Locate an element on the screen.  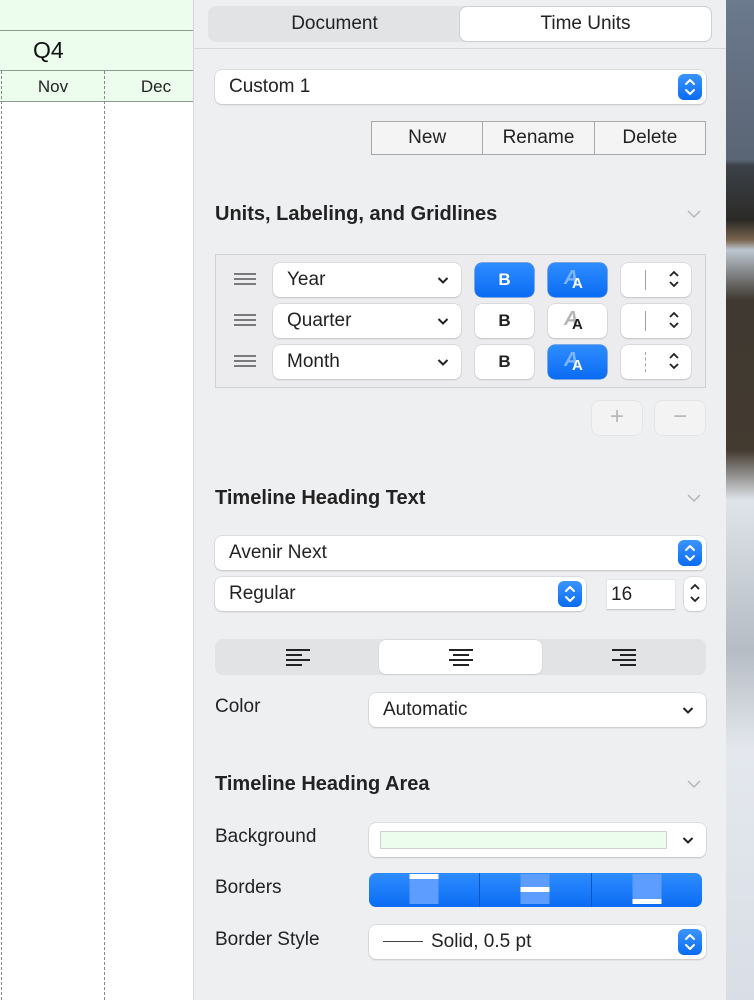
gridline-style-stepper-quarter is located at coordinates (656, 321).